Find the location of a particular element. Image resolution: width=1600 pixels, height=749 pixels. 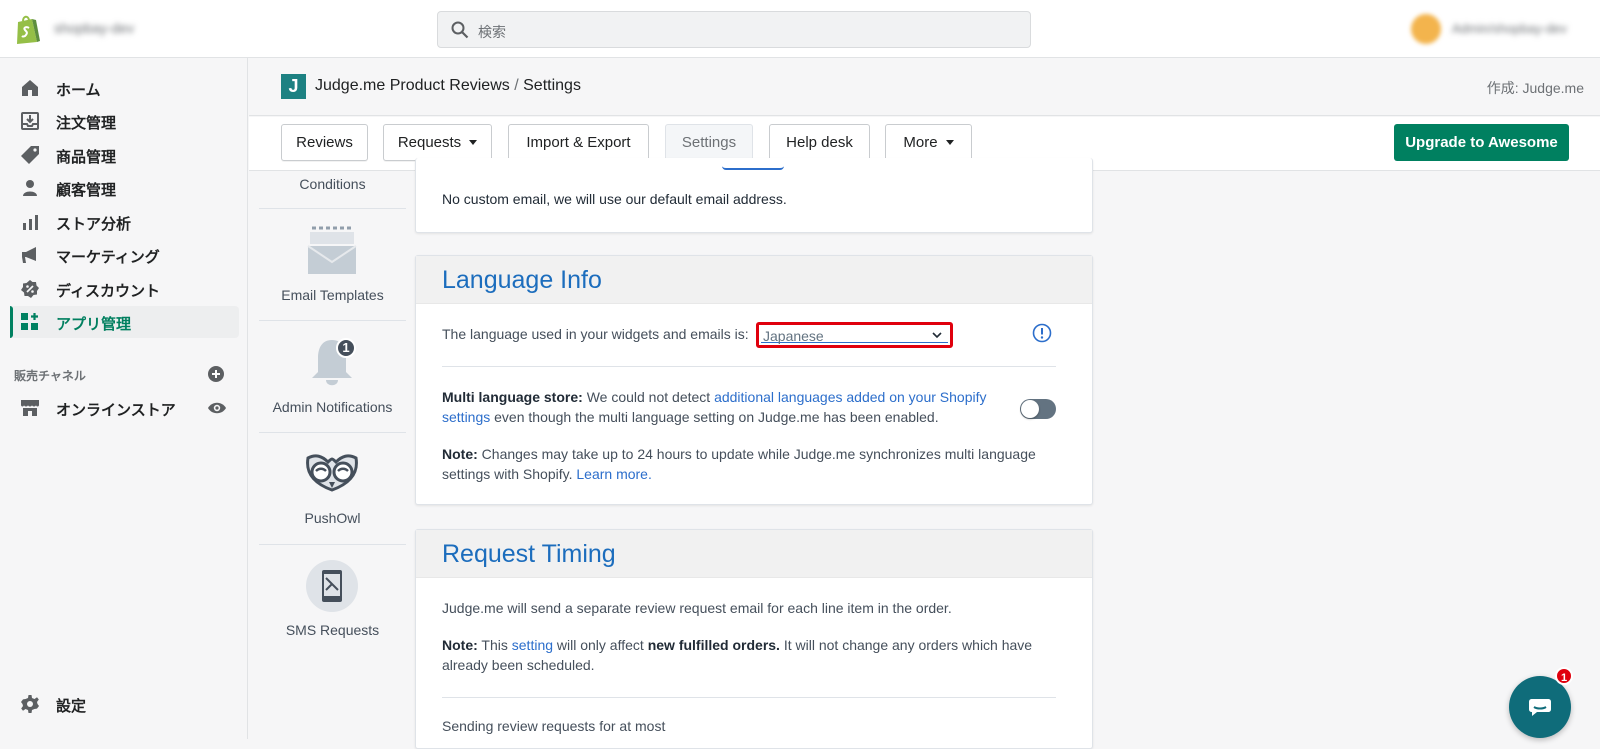

store-name: shopbay-dev is located at coordinates (94, 28).